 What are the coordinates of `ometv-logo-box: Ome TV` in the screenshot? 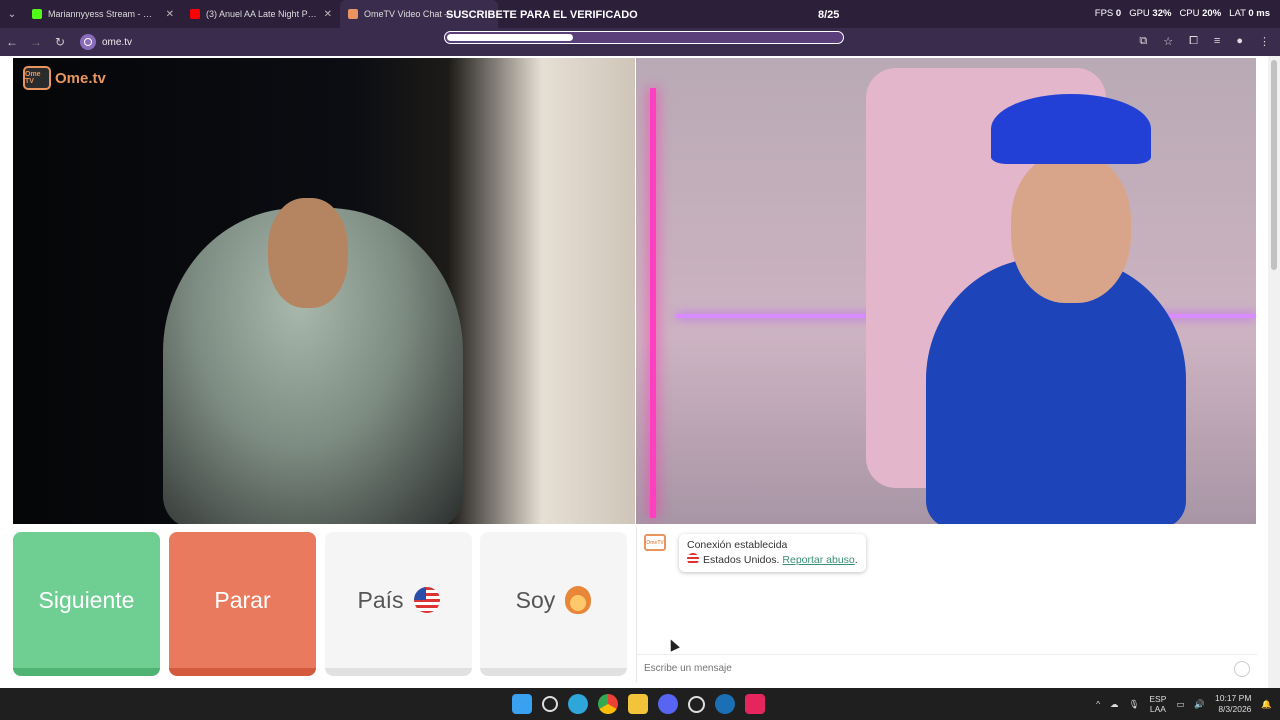 It's located at (37, 78).